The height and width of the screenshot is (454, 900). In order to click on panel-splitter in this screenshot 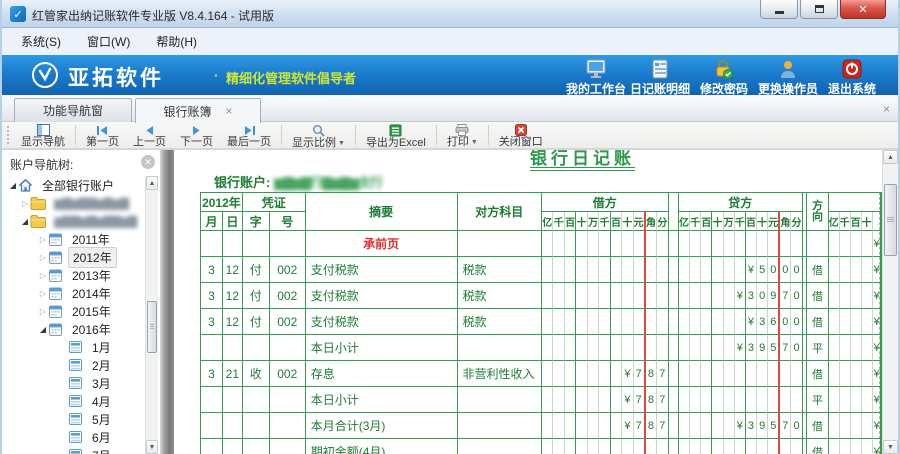, I will do `click(167, 302)`.